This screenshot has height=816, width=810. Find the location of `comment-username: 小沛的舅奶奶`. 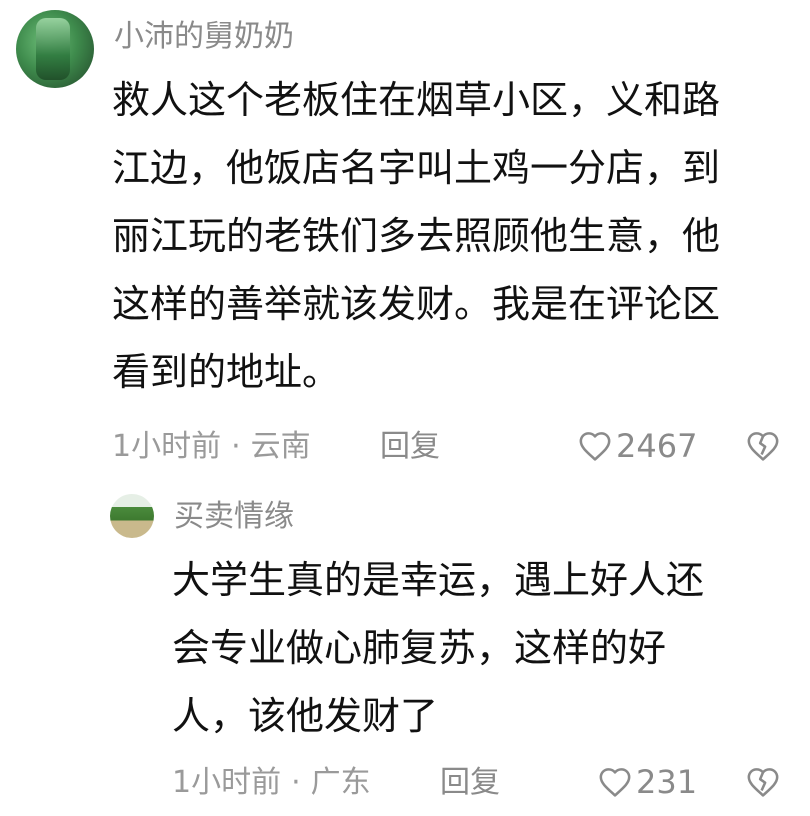

comment-username: 小沛的舅奶奶 is located at coordinates (204, 37).